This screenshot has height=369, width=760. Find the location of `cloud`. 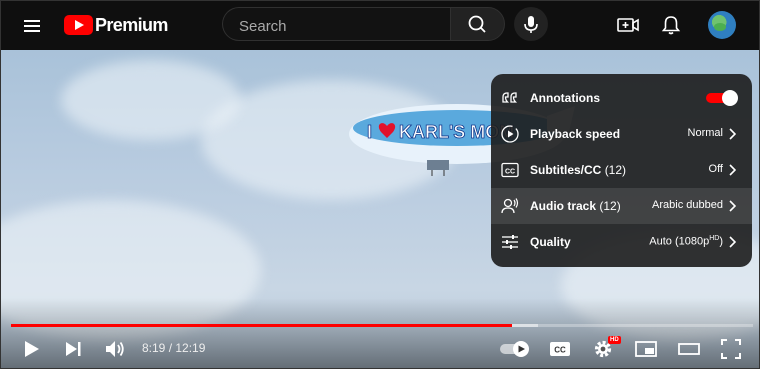

cloud is located at coordinates (151, 100).